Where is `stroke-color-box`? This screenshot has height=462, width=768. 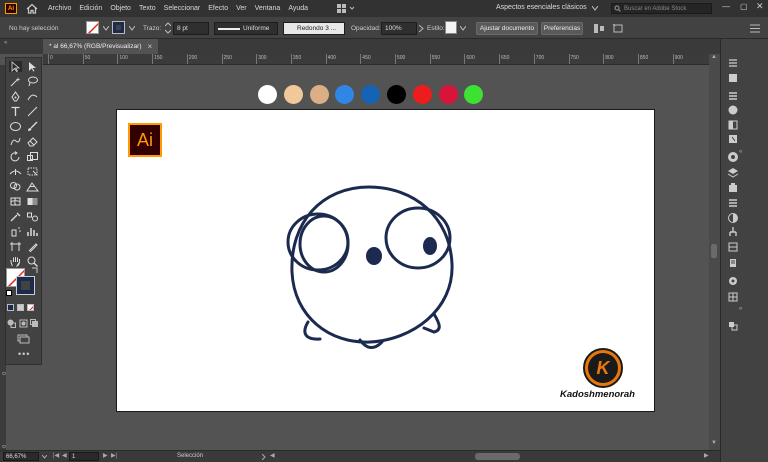
stroke-color-box is located at coordinates (25, 285).